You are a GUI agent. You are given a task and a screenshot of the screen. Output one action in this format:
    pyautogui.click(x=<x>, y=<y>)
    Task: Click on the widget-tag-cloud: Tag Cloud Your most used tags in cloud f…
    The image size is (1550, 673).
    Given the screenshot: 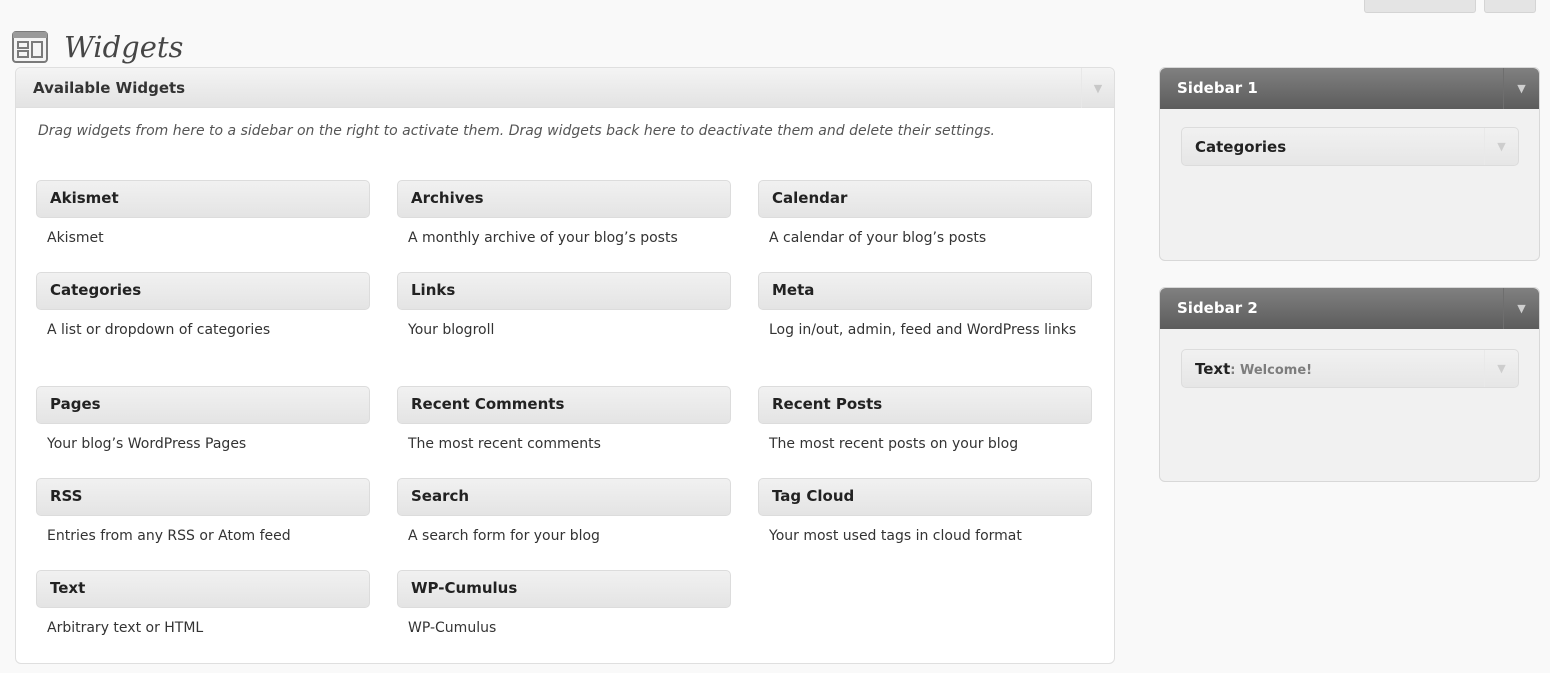 What is the action you would take?
    pyautogui.click(x=925, y=512)
    